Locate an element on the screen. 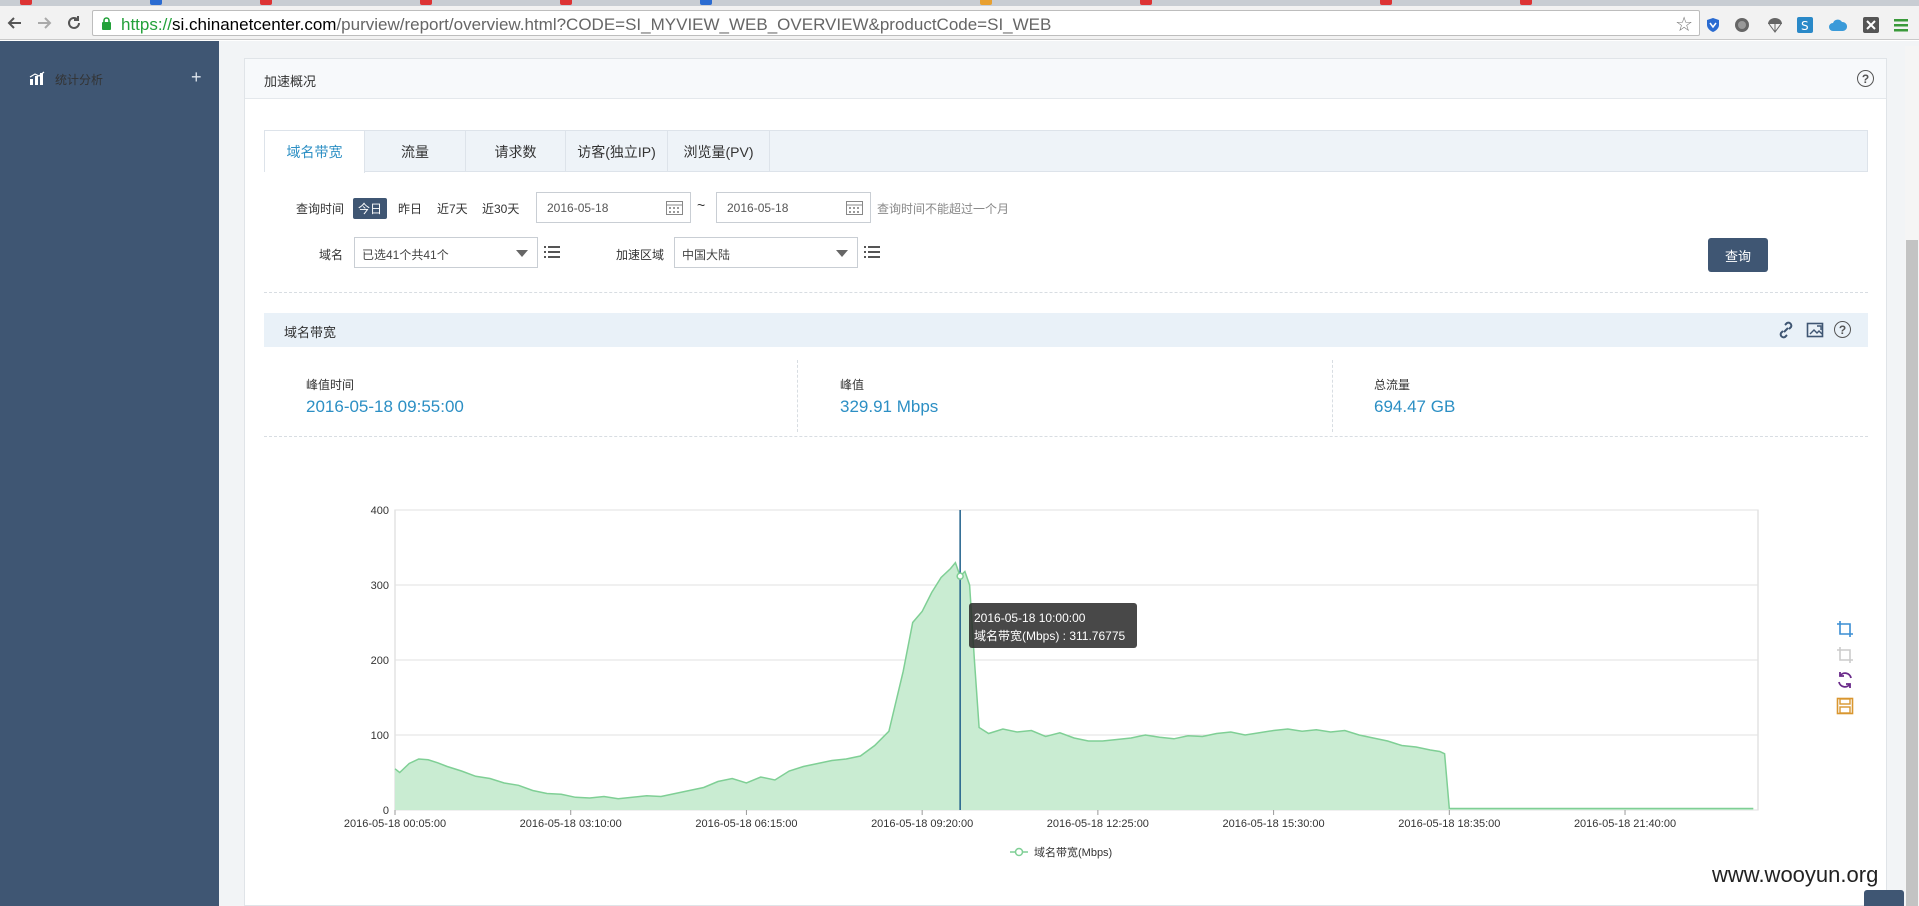 The height and width of the screenshot is (906, 1919). region-select: 中国大陆 is located at coordinates (766, 252).